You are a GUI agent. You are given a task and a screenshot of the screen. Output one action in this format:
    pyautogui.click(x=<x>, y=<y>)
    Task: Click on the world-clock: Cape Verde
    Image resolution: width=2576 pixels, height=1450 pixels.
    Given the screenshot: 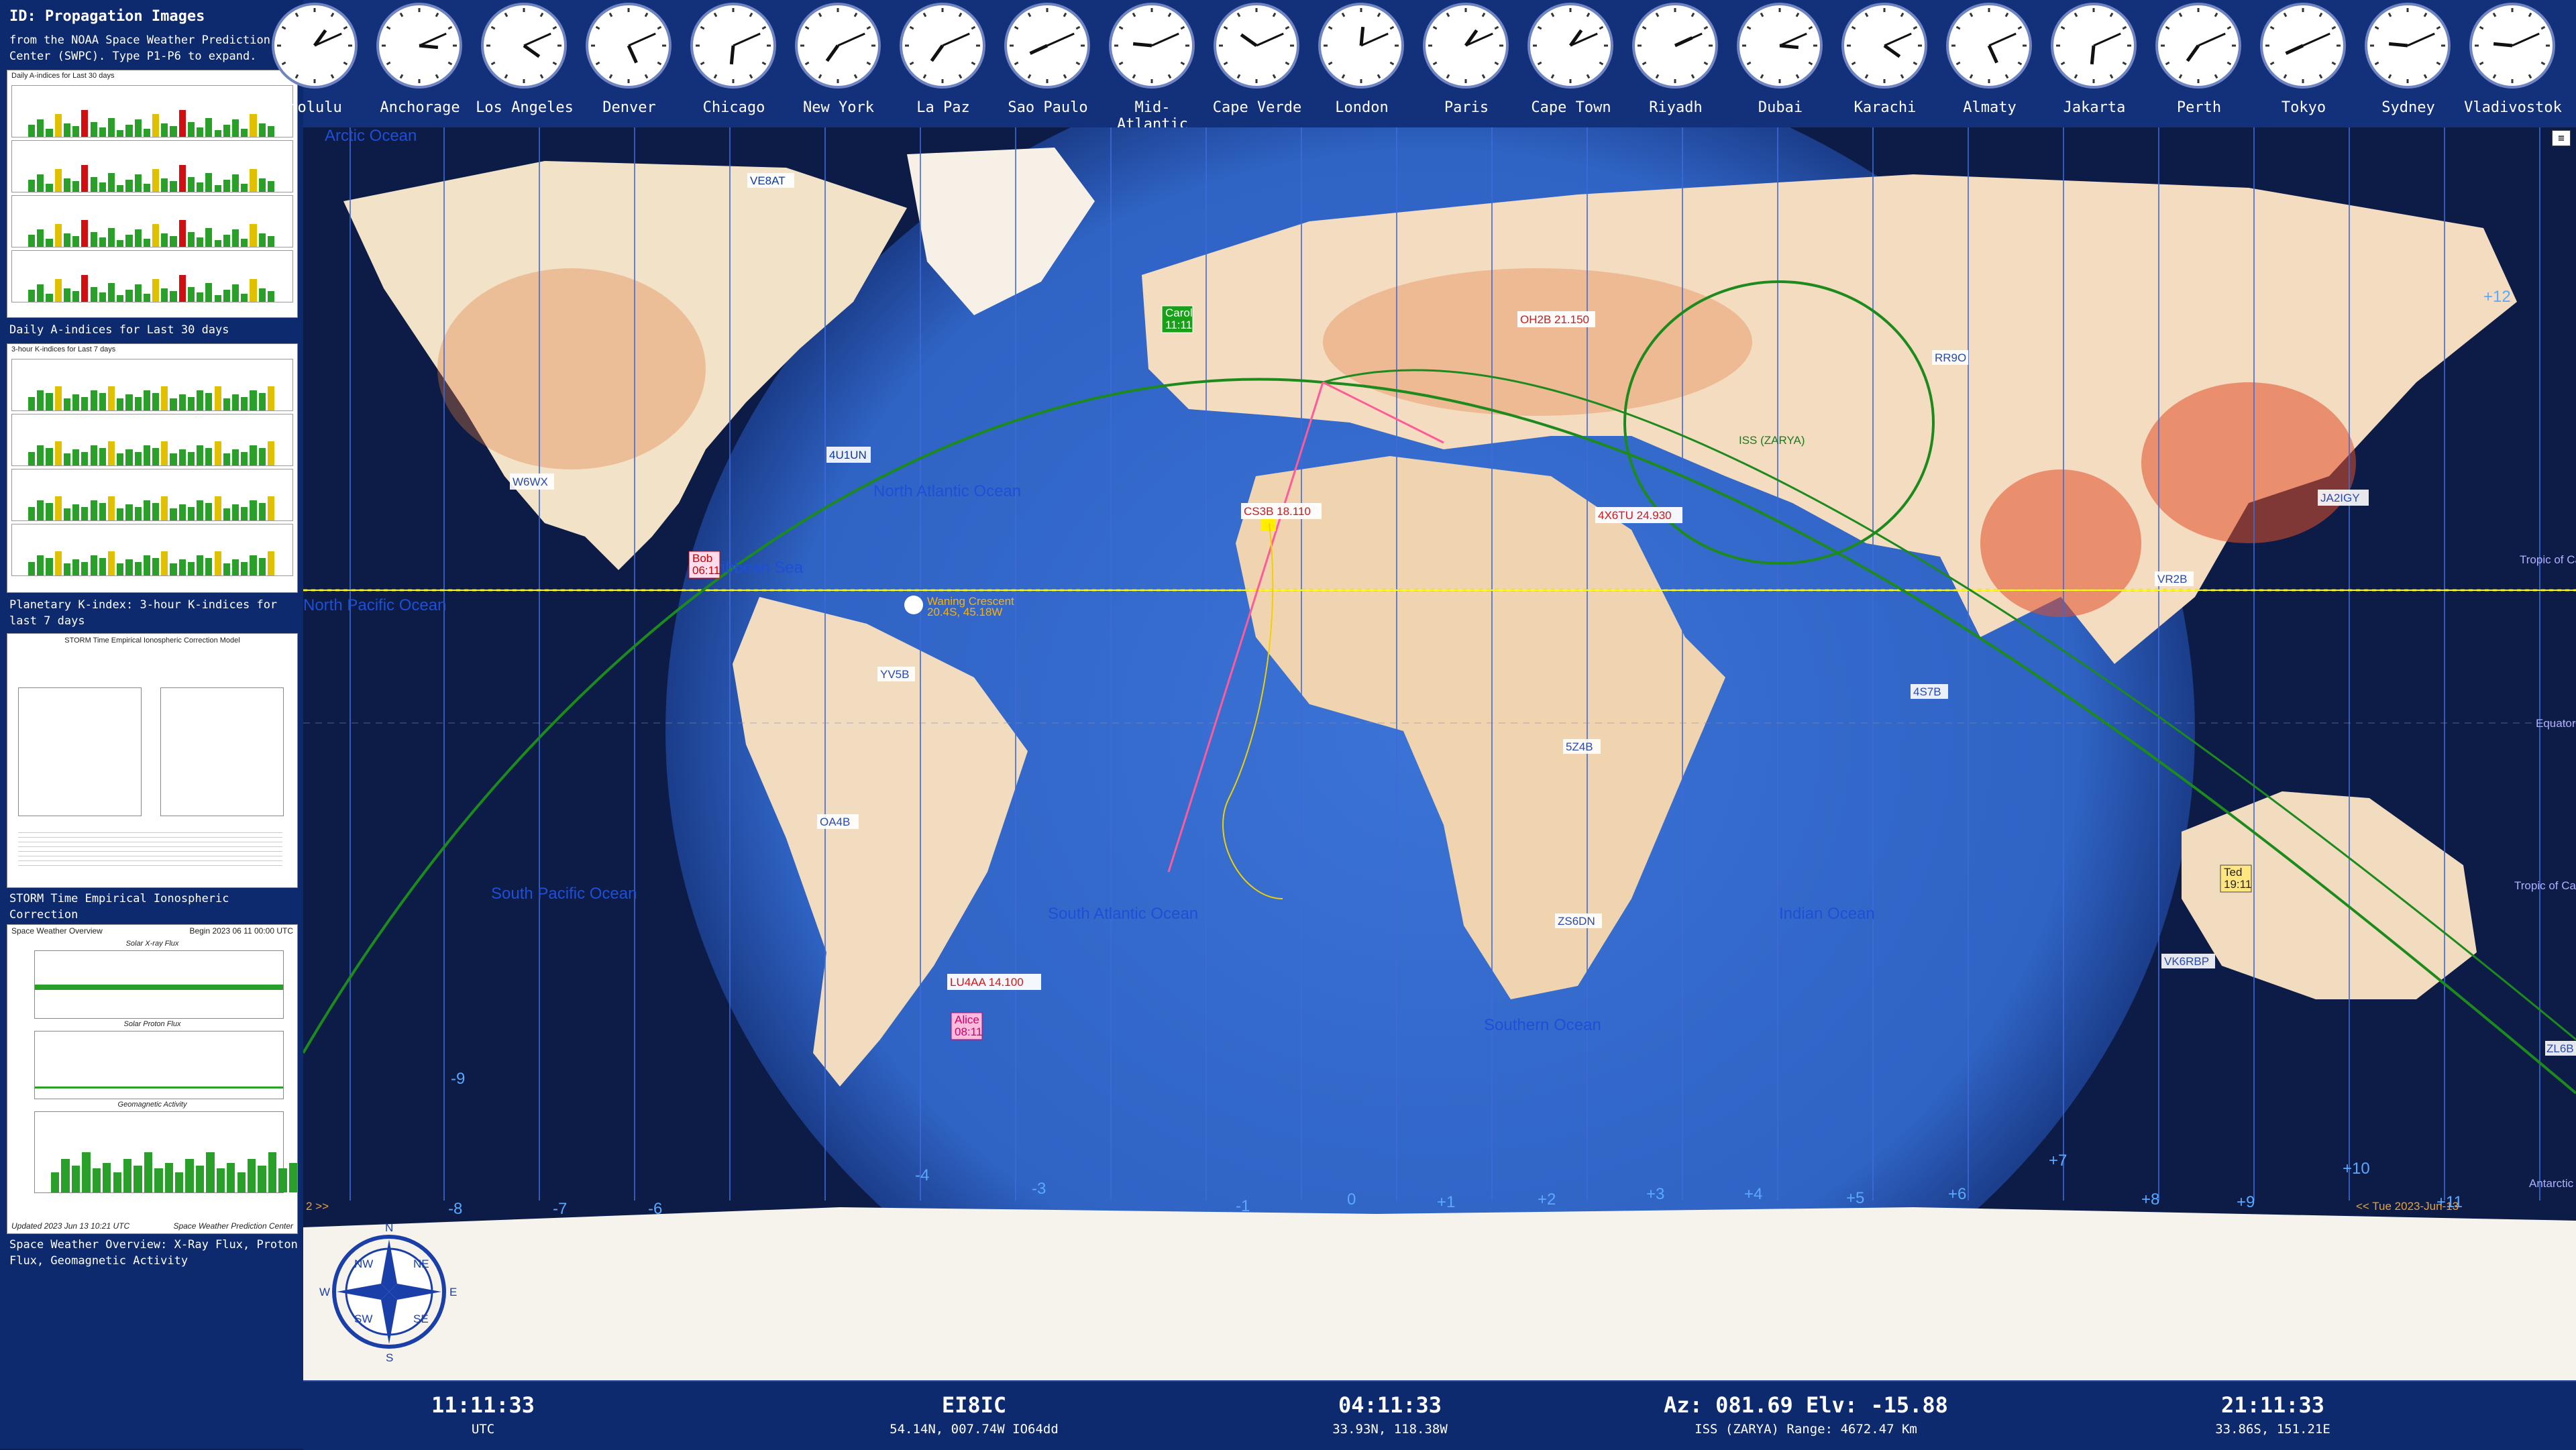 What is the action you would take?
    pyautogui.click(x=1257, y=63)
    